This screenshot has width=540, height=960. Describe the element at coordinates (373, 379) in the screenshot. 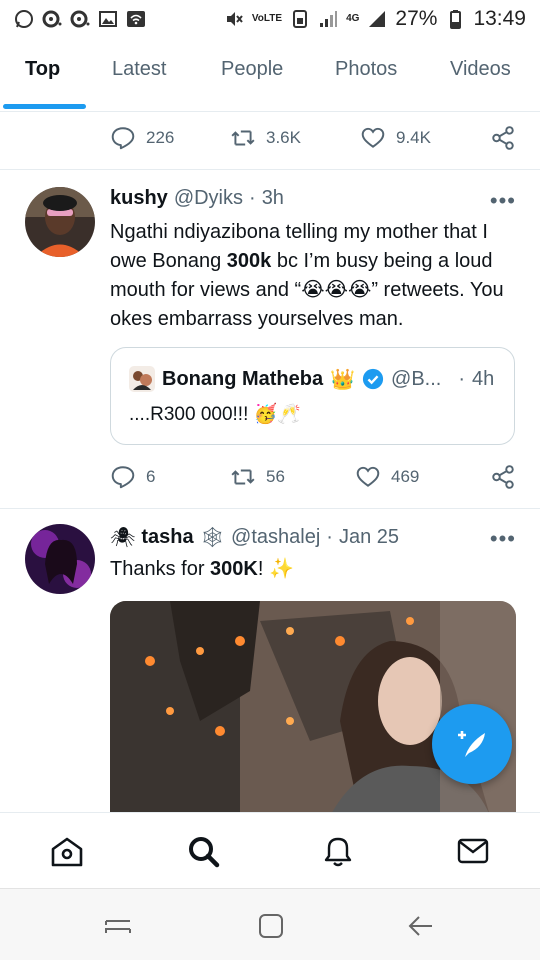

I see `verified-badge-icon` at that location.